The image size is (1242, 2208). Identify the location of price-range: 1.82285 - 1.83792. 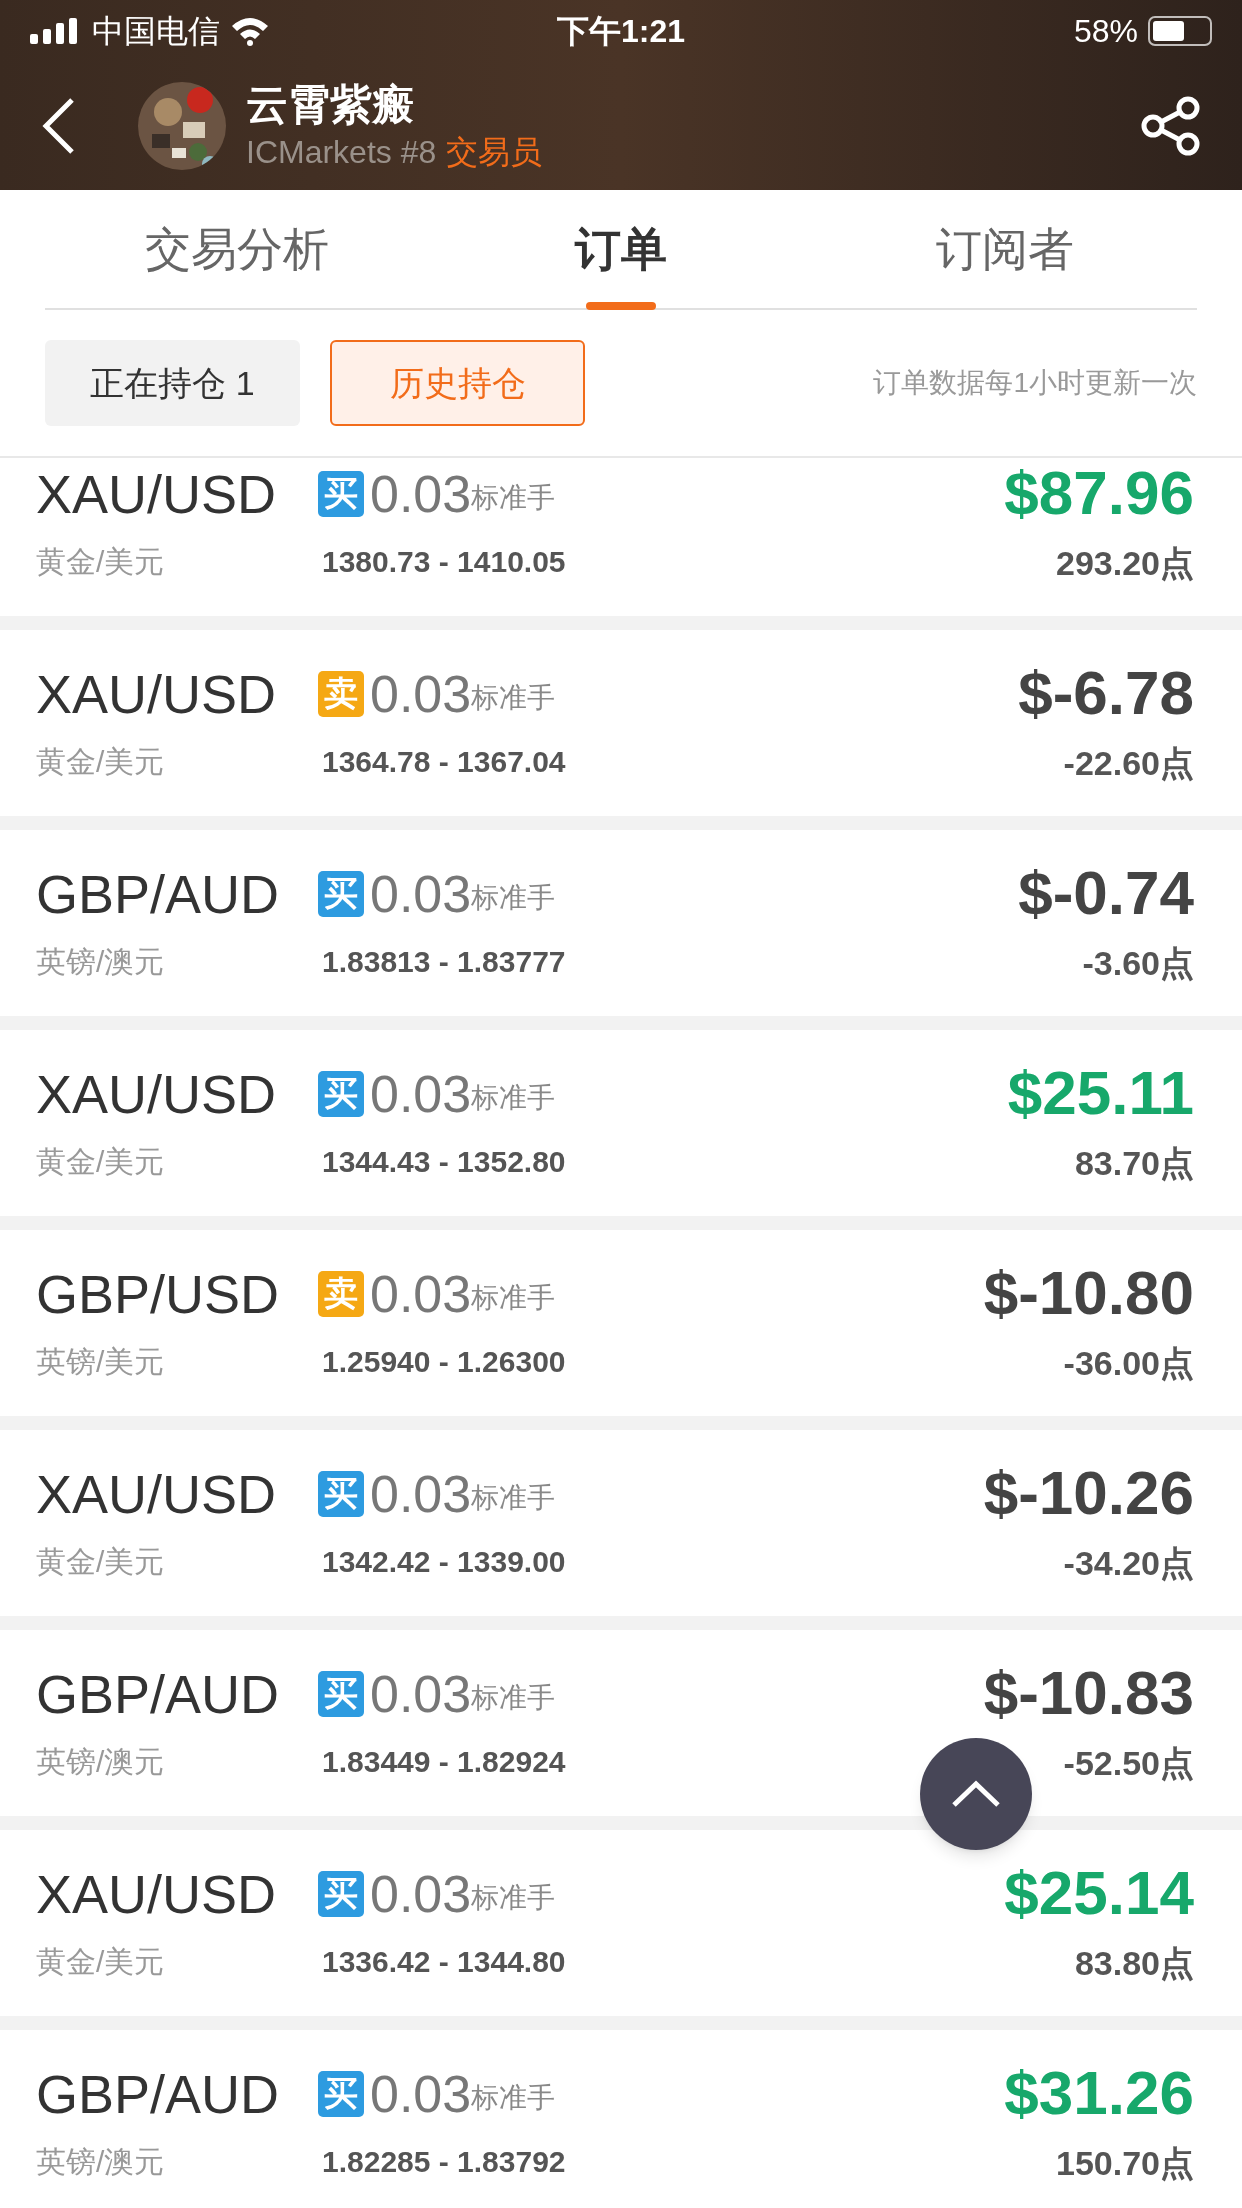
(444, 2161).